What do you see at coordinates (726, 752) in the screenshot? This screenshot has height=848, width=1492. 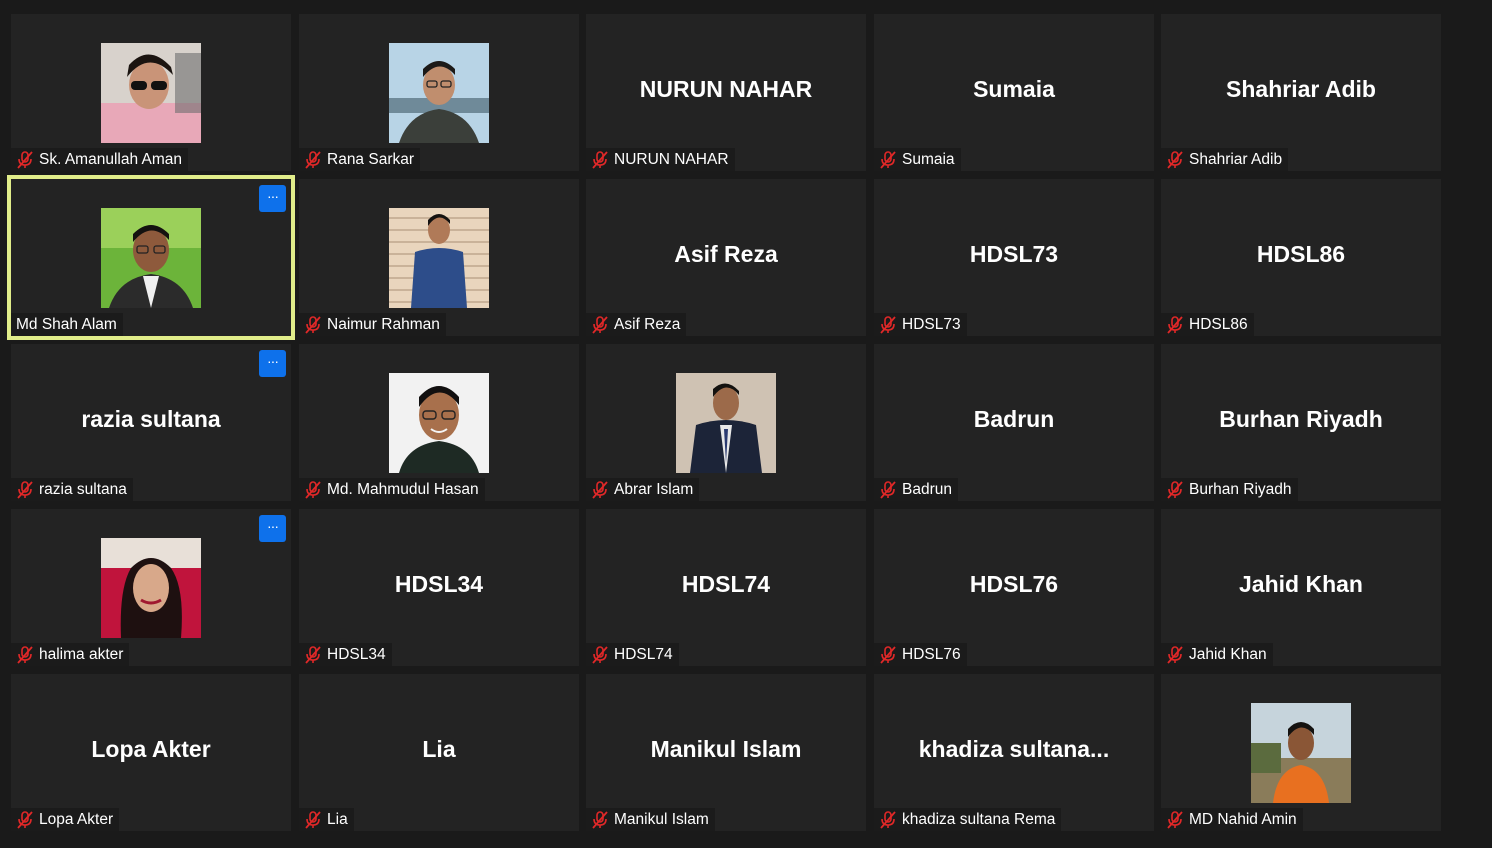 I see `participant-tile: Manikul Islam Manikul Islam` at bounding box center [726, 752].